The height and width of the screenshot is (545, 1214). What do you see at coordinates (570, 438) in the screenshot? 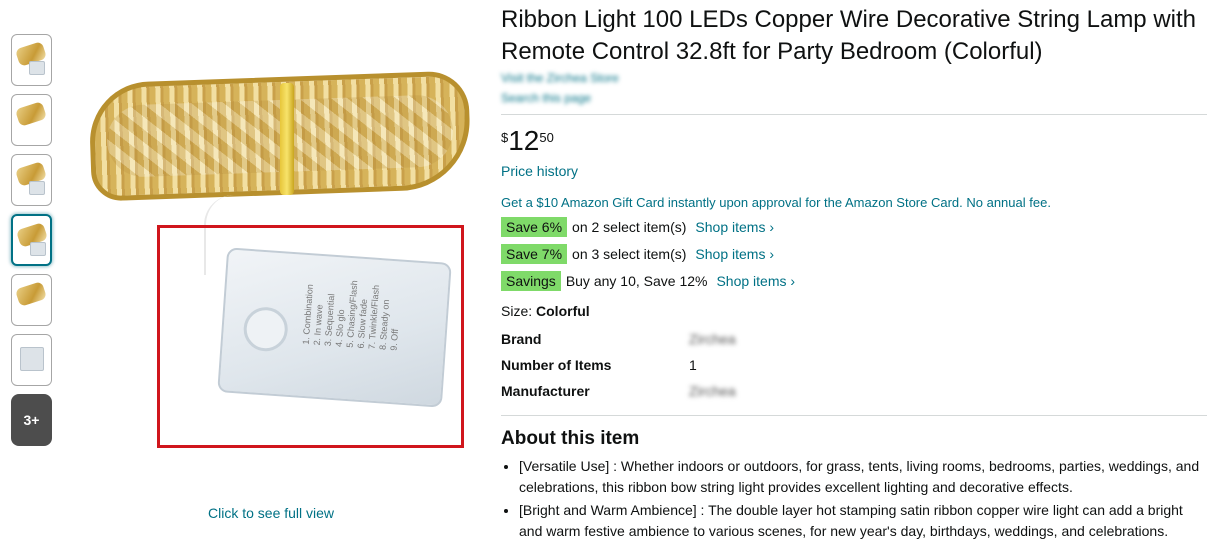
I see `about-heading: About this item` at bounding box center [570, 438].